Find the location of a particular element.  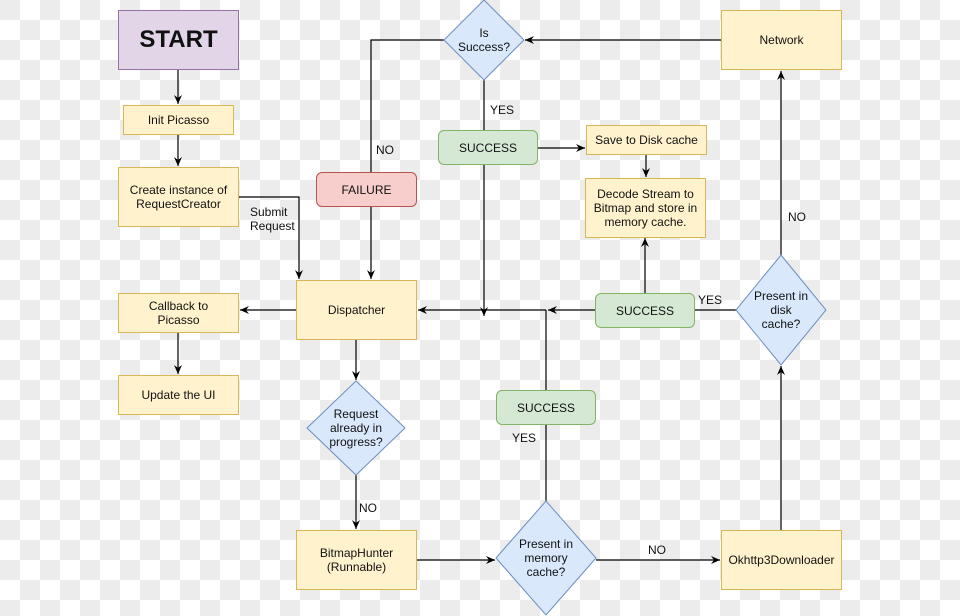

success-mid-node: SUCCESS is located at coordinates (645, 310).